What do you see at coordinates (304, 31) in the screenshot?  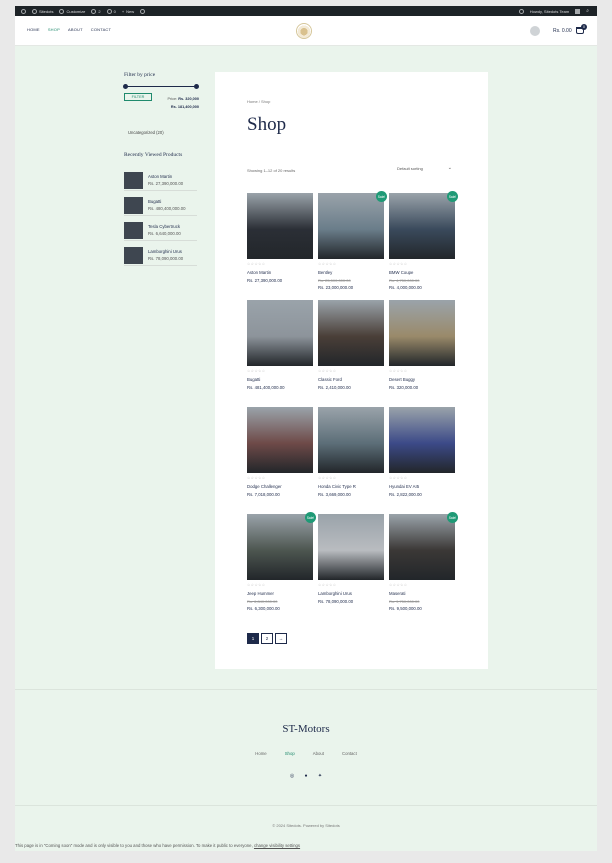 I see `site-logo` at bounding box center [304, 31].